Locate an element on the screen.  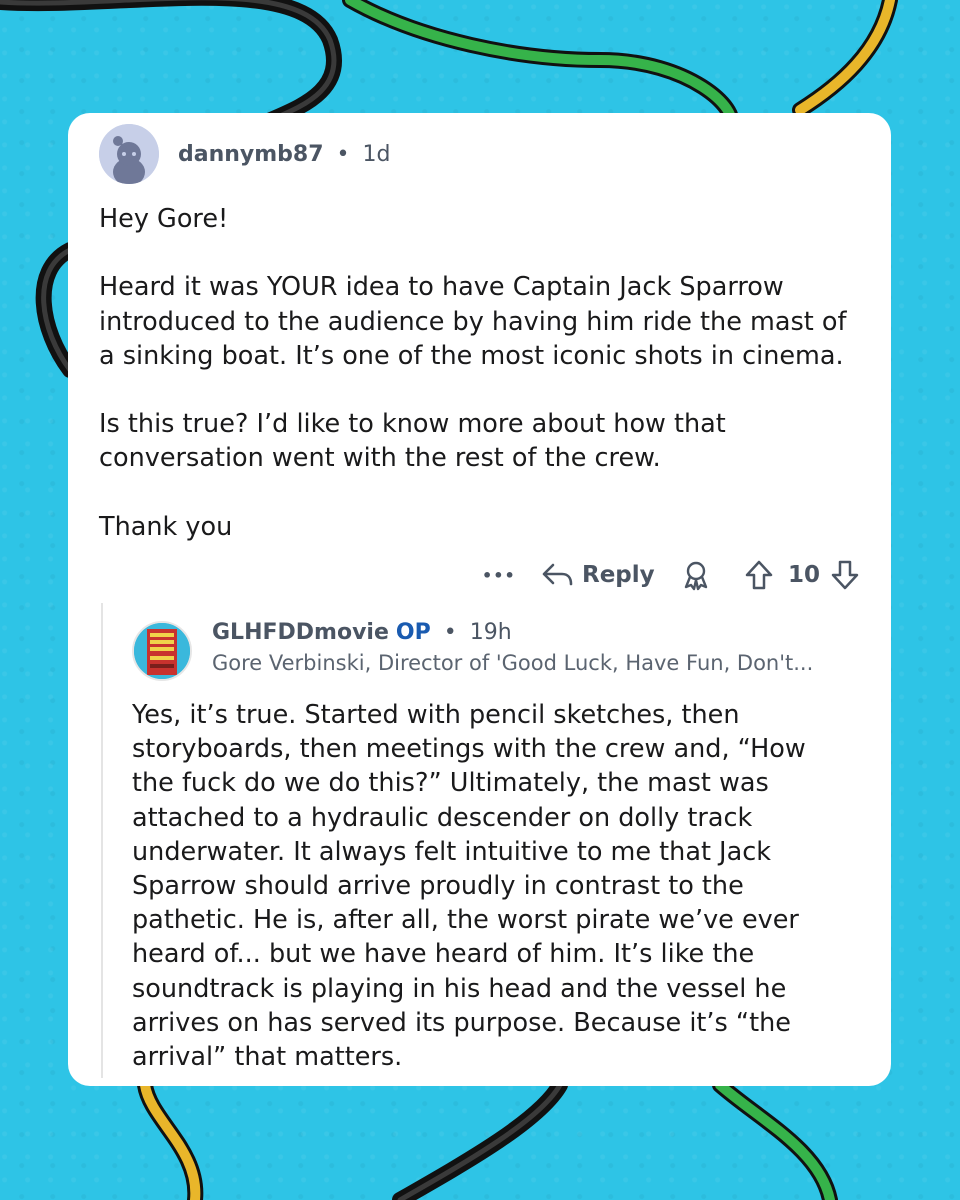
award-button is located at coordinates (696, 575).